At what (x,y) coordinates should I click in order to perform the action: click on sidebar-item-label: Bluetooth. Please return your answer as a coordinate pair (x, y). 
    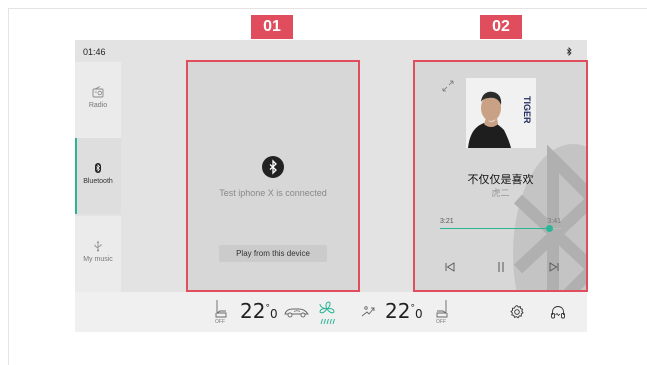
    Looking at the image, I should click on (98, 181).